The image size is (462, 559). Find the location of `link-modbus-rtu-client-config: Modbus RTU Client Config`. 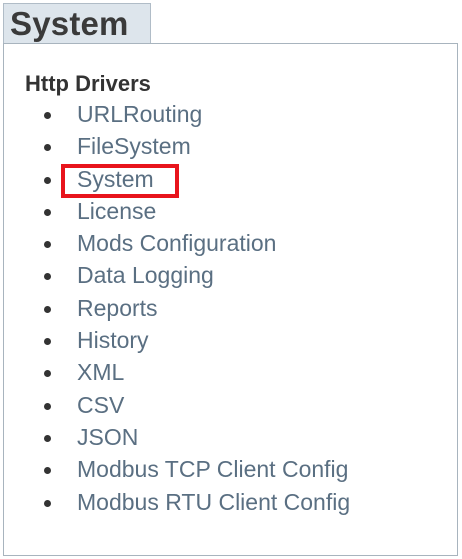

link-modbus-rtu-client-config: Modbus RTU Client Config is located at coordinates (213, 502).